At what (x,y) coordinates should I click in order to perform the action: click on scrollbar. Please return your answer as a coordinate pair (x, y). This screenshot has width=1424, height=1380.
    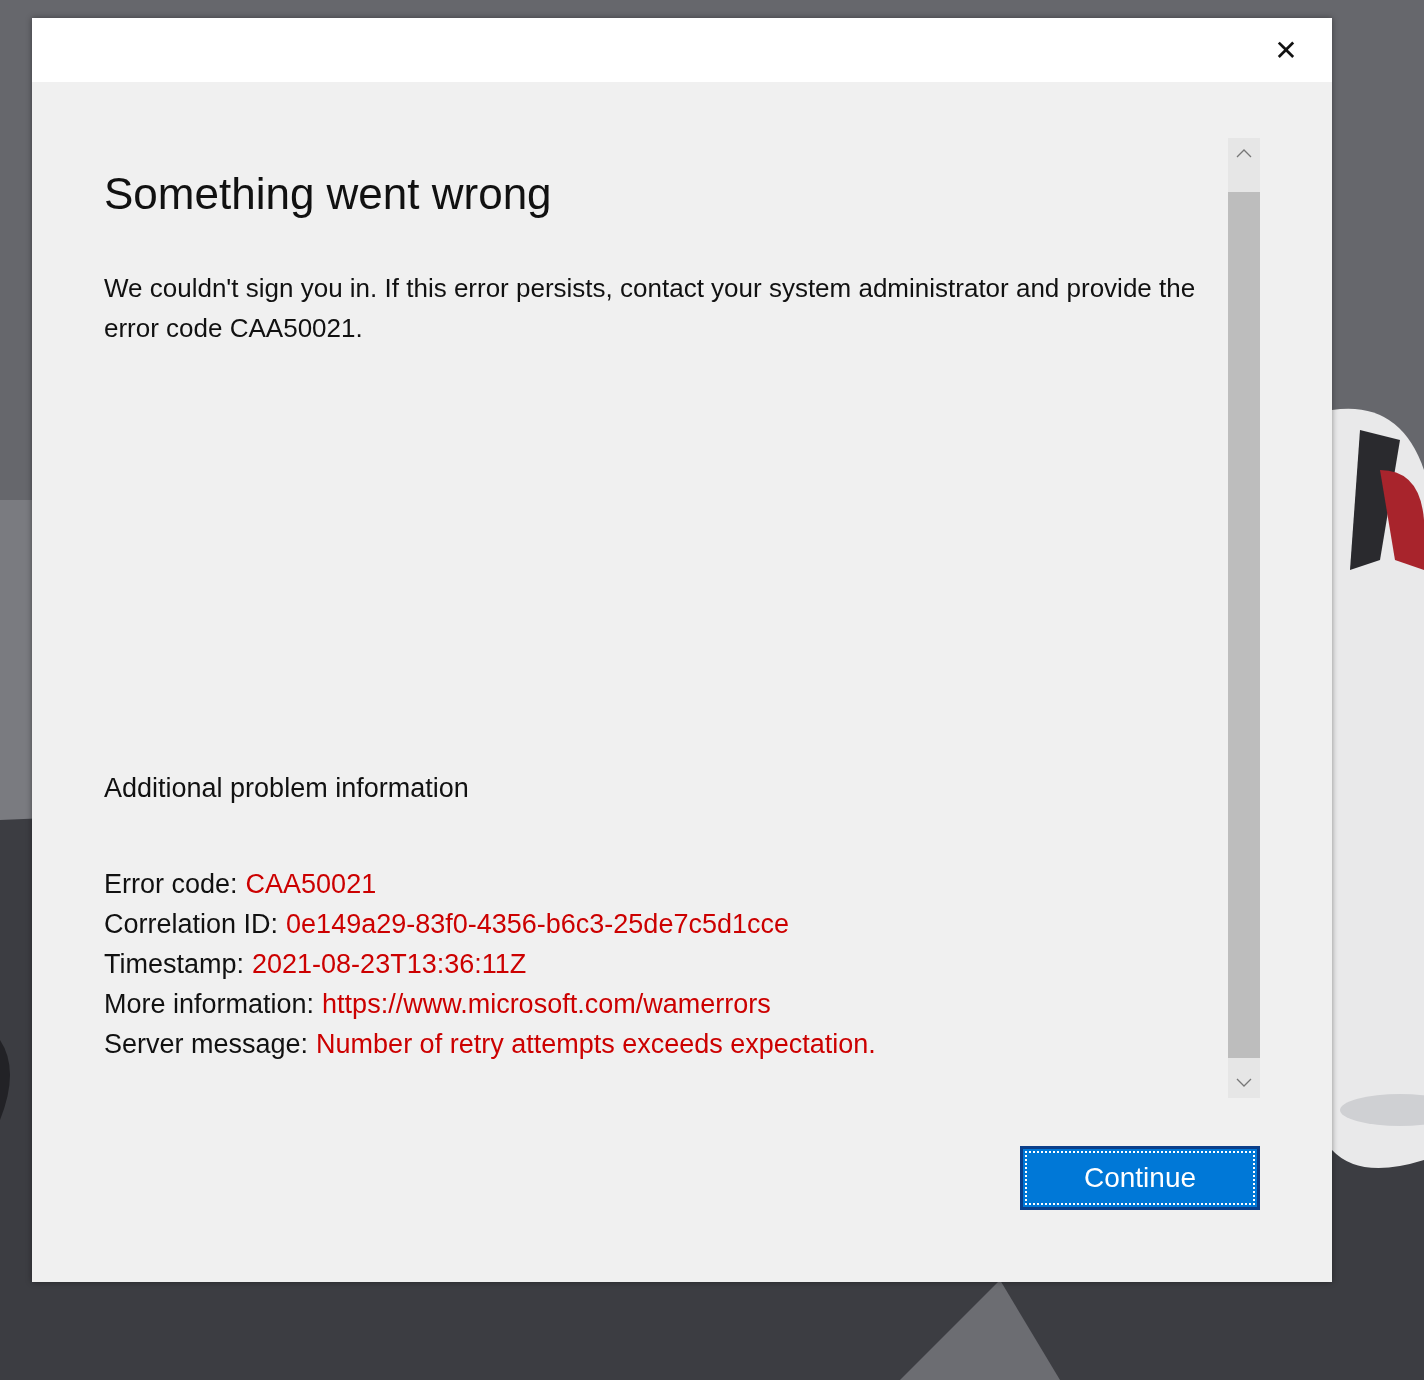
    Looking at the image, I should click on (1244, 618).